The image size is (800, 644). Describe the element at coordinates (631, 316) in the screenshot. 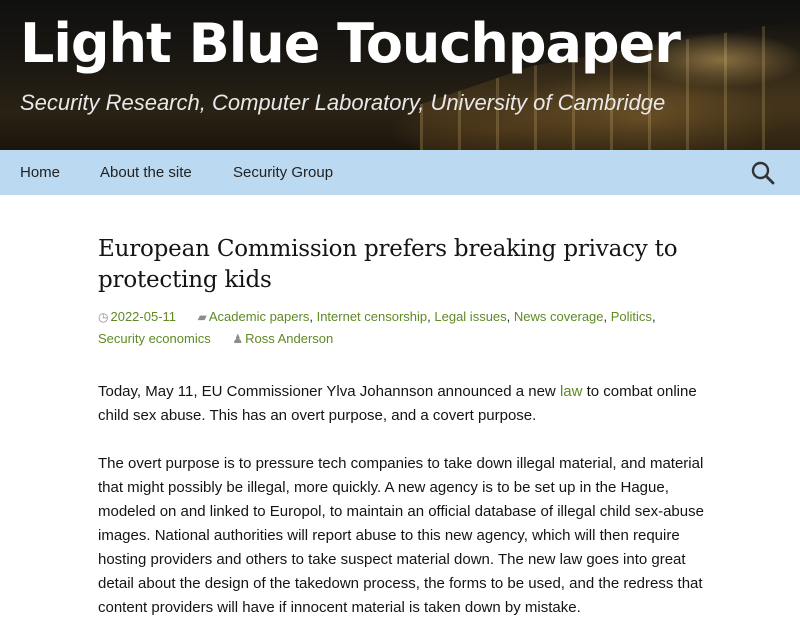

I see `category-link: Politics` at that location.